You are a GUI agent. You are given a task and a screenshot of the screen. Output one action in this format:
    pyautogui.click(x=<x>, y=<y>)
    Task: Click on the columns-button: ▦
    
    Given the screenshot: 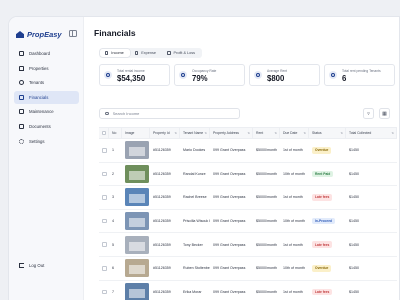 What is the action you would take?
    pyautogui.click(x=384, y=113)
    